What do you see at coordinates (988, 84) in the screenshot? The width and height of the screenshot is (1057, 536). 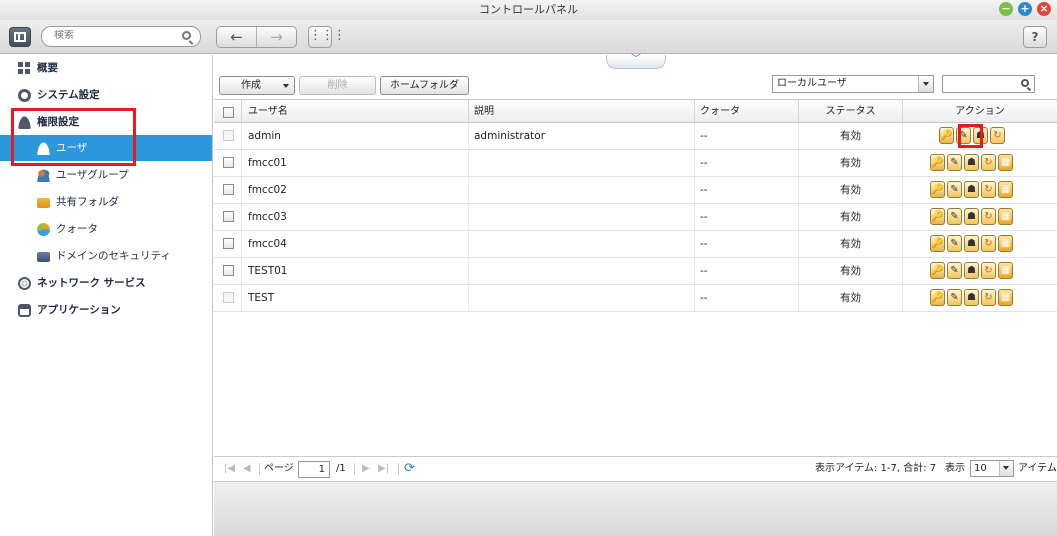 I see `filter-input` at bounding box center [988, 84].